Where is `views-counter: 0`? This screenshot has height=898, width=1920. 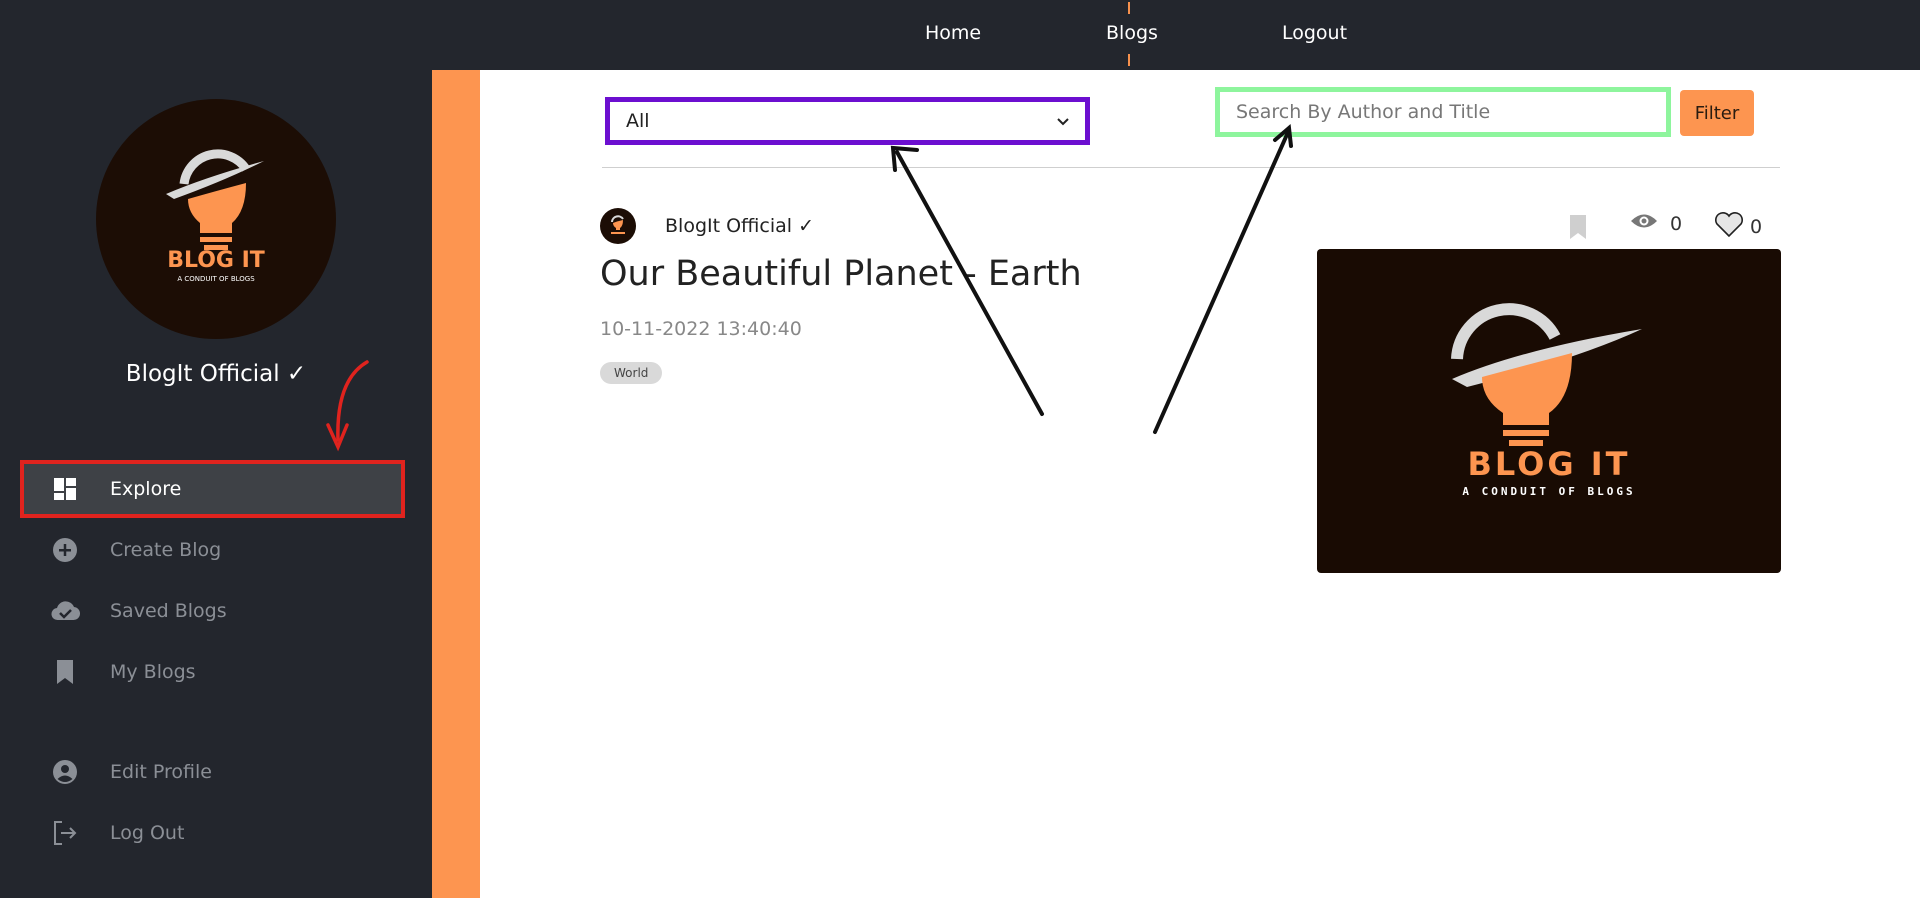 views-counter: 0 is located at coordinates (1656, 223).